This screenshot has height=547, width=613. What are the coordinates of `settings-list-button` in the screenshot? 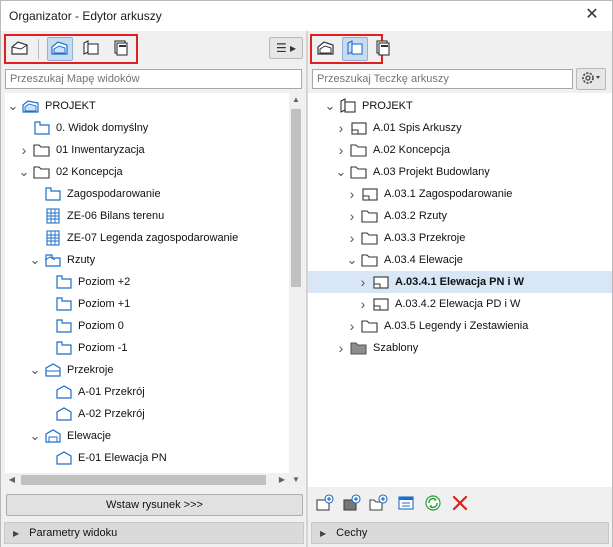 It's located at (406, 504).